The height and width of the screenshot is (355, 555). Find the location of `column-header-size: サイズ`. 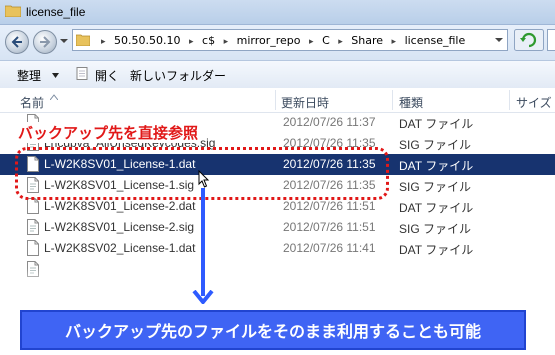

column-header-size: サイズ is located at coordinates (534, 102).